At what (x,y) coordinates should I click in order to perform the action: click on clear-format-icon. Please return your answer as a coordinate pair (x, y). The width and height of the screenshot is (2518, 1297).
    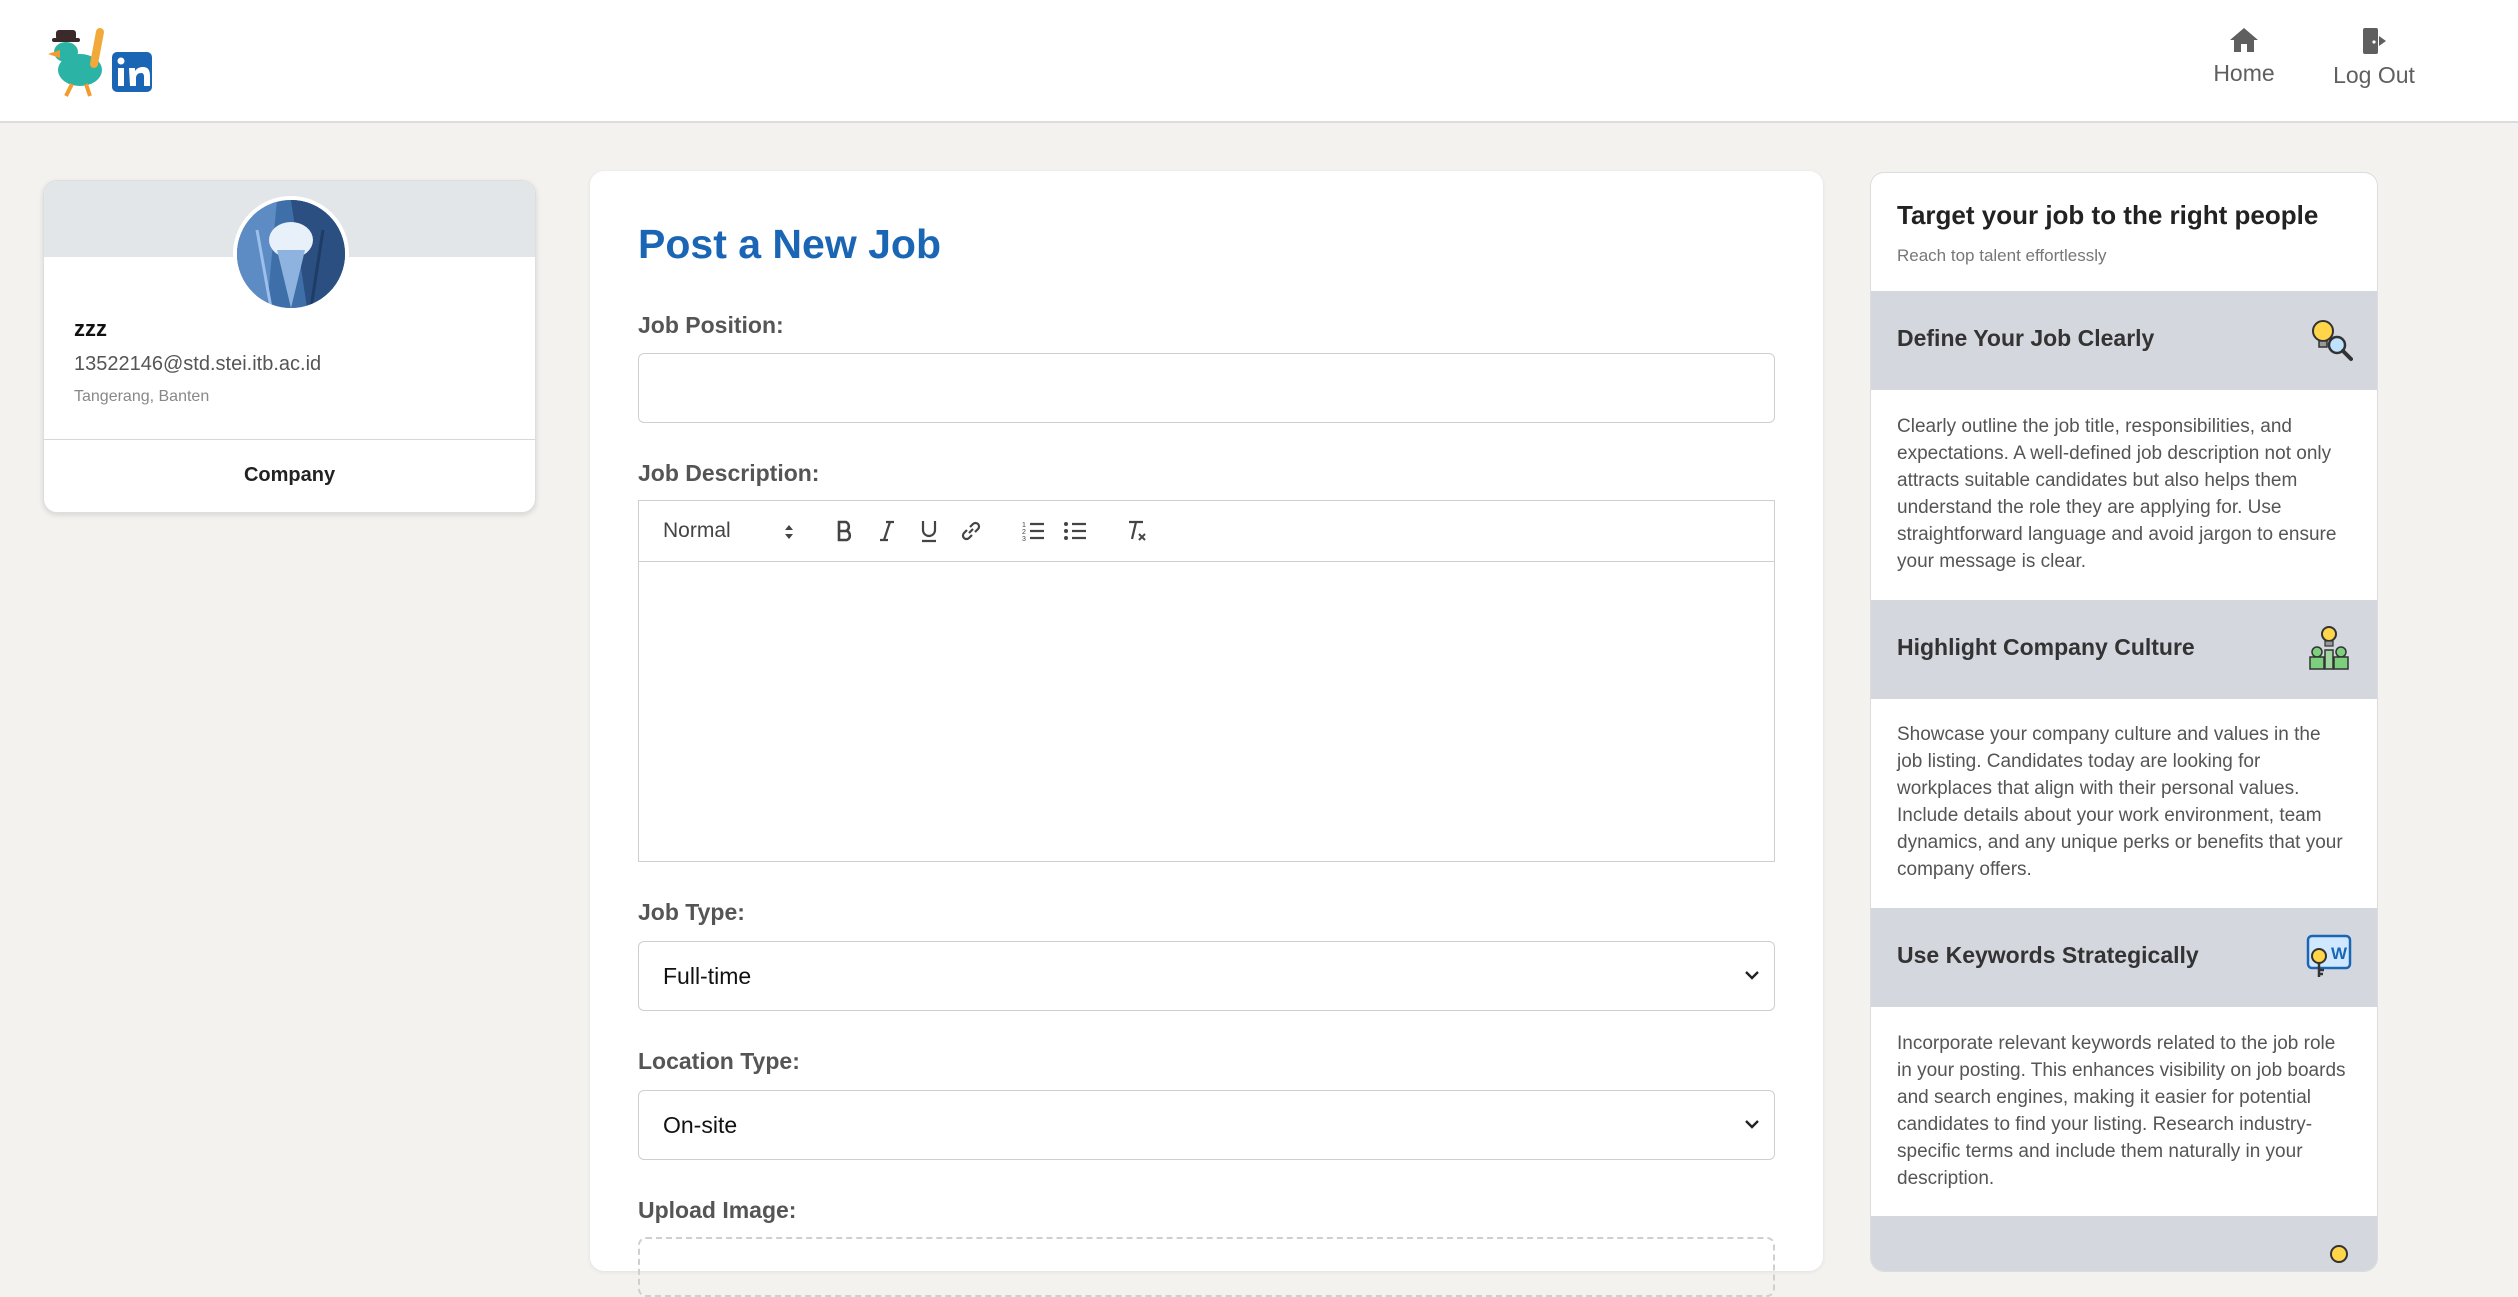
    Looking at the image, I should click on (1137, 530).